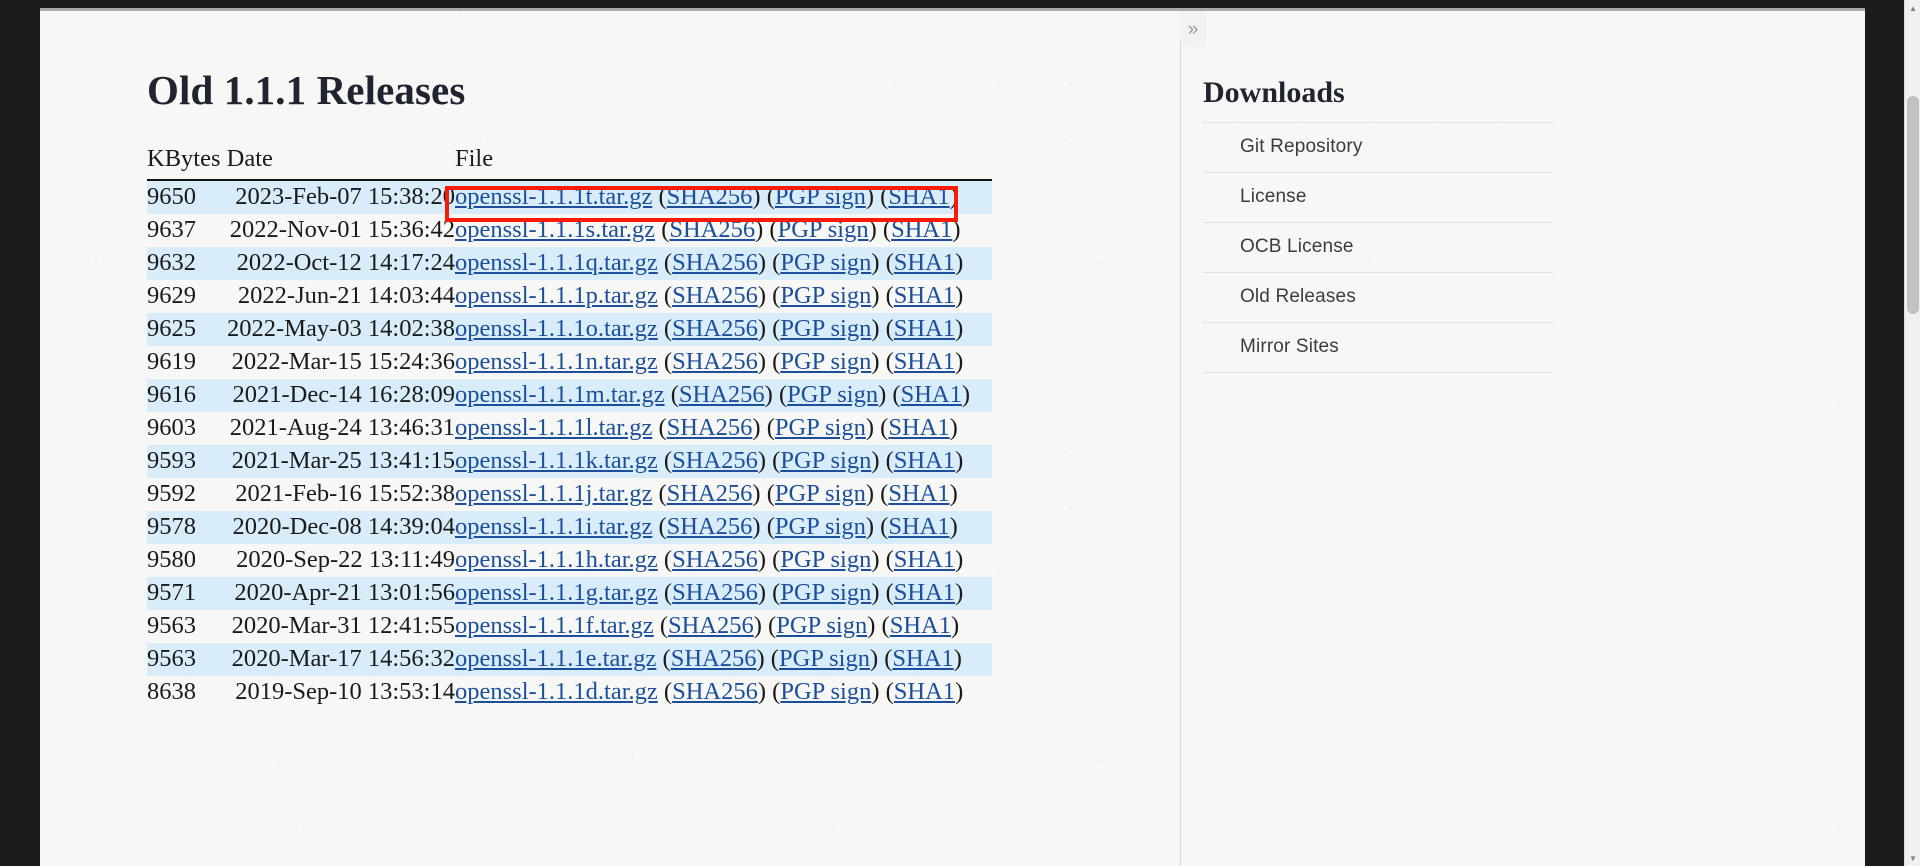  What do you see at coordinates (556, 328) in the screenshot?
I see `file-download-link: openssl-1.1.1o.tar.gz` at bounding box center [556, 328].